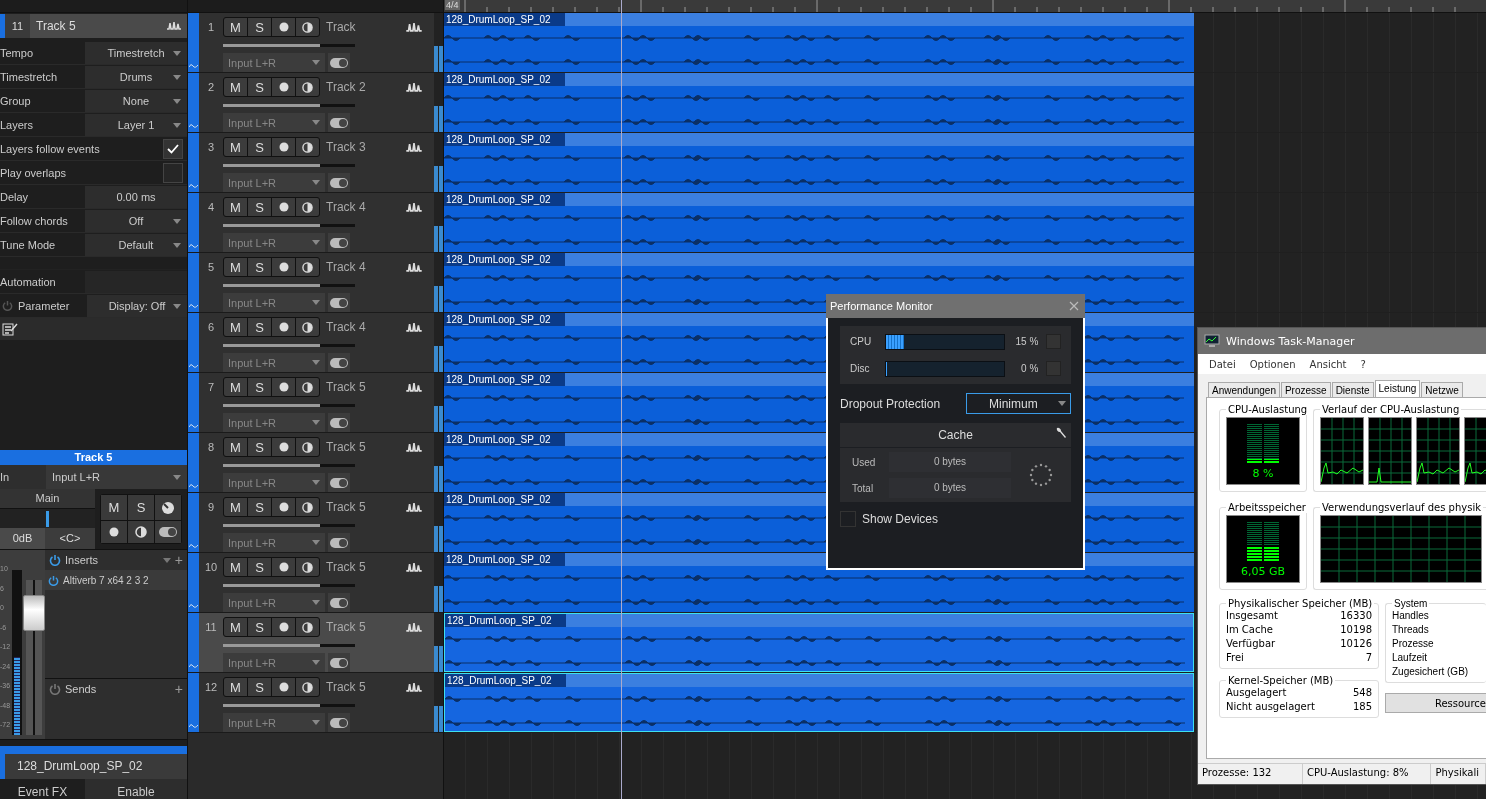 The width and height of the screenshot is (1486, 799). Describe the element at coordinates (1252, 616) in the screenshot. I see `stat-label: Insgesamt` at that location.